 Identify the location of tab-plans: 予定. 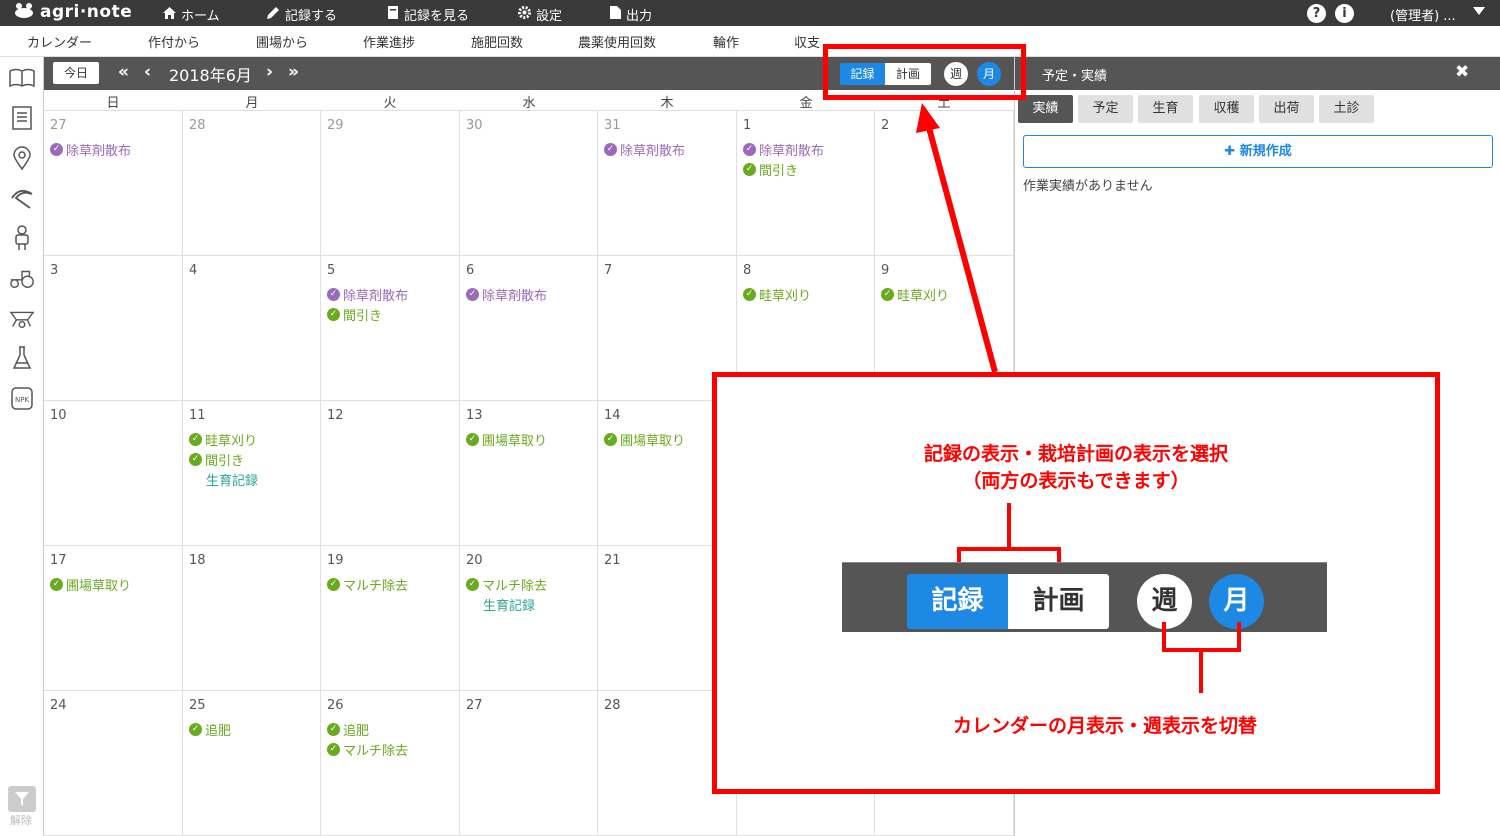
(1105, 109).